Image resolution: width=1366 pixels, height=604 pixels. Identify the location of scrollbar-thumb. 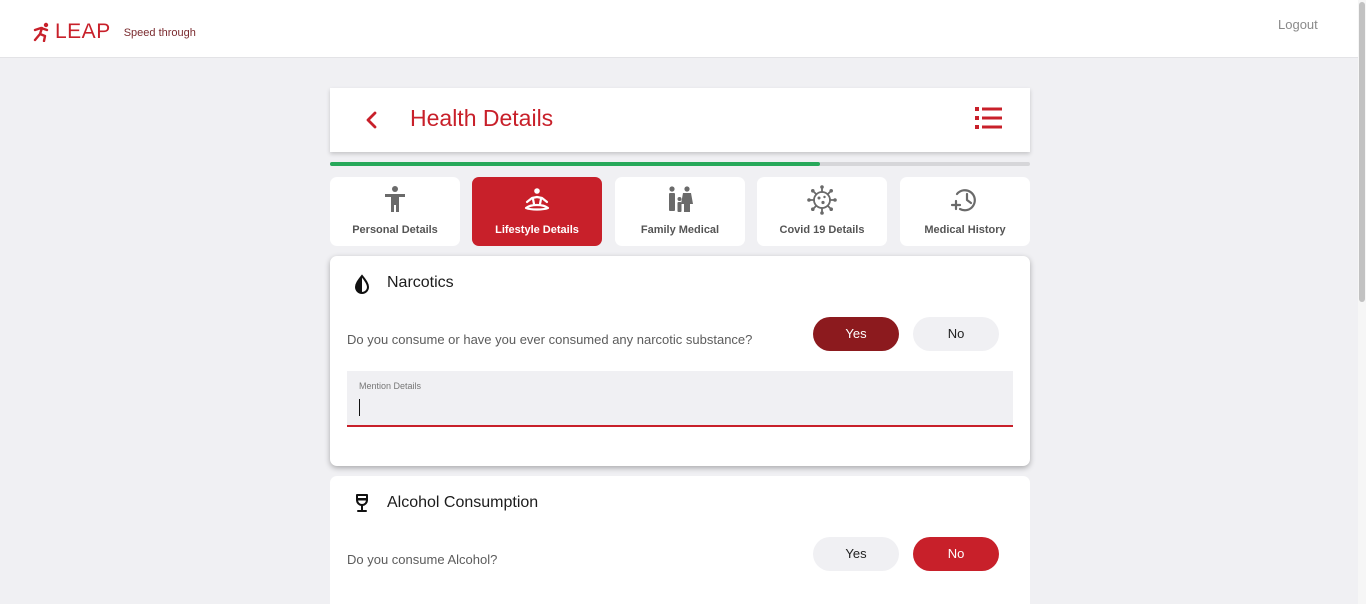
(1362, 152).